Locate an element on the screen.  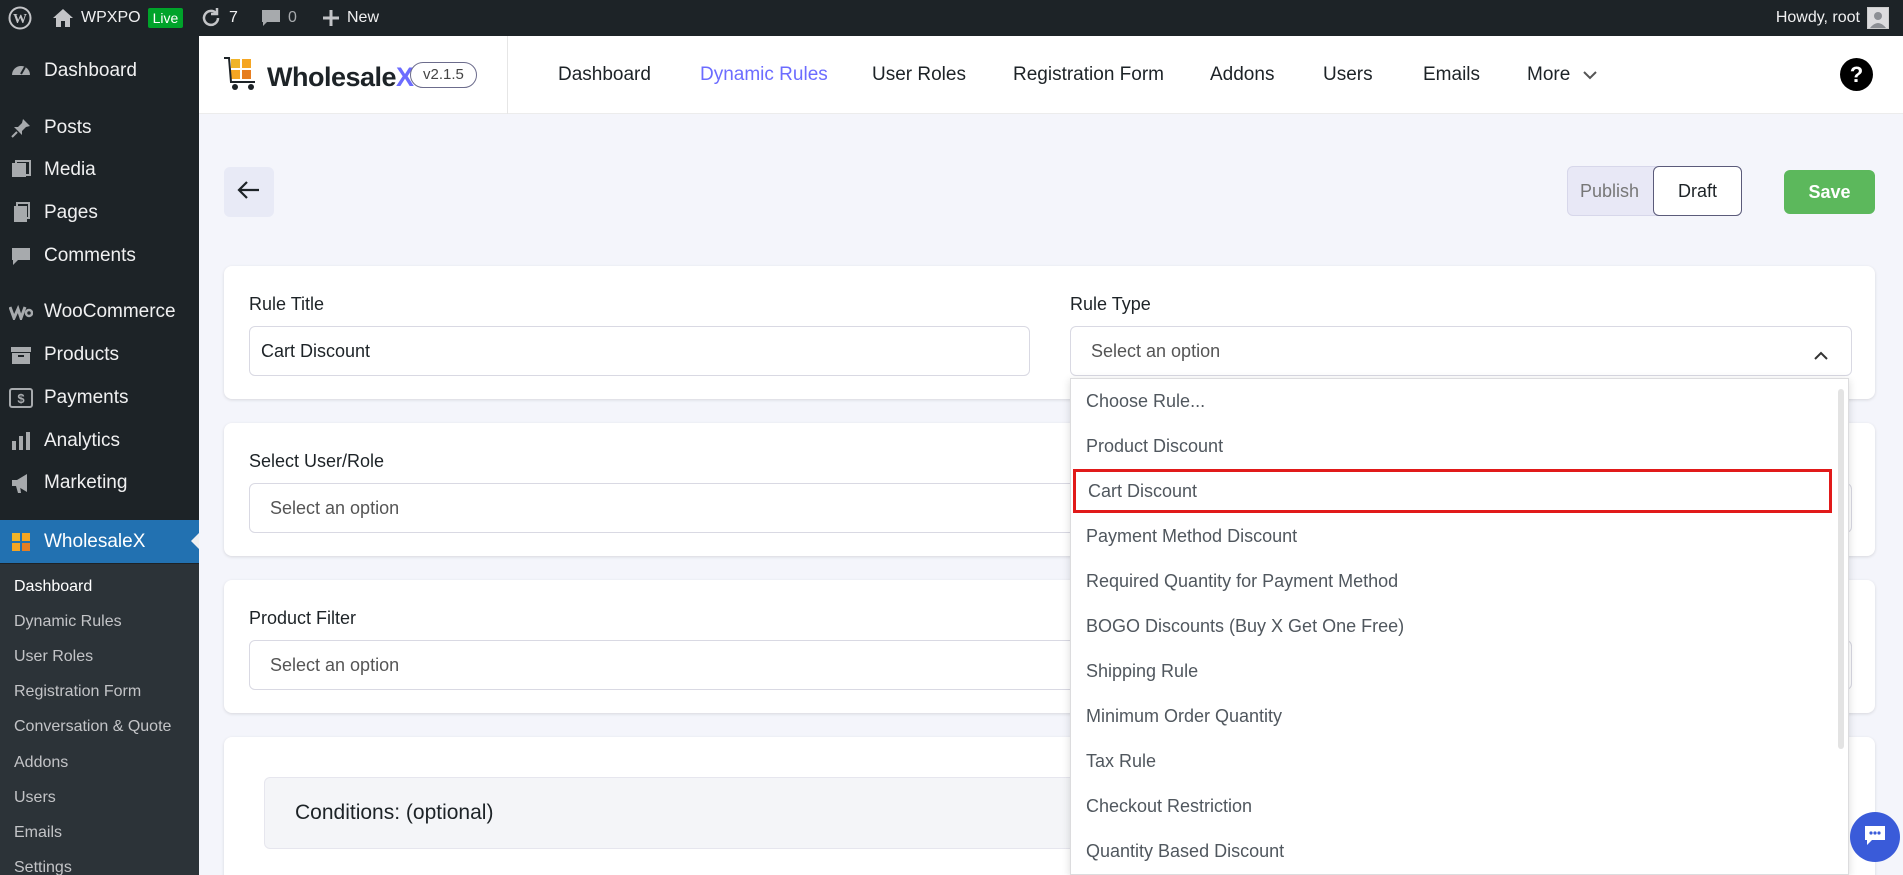
sidebar-item-dashboard: Dashboard is located at coordinates (99, 71).